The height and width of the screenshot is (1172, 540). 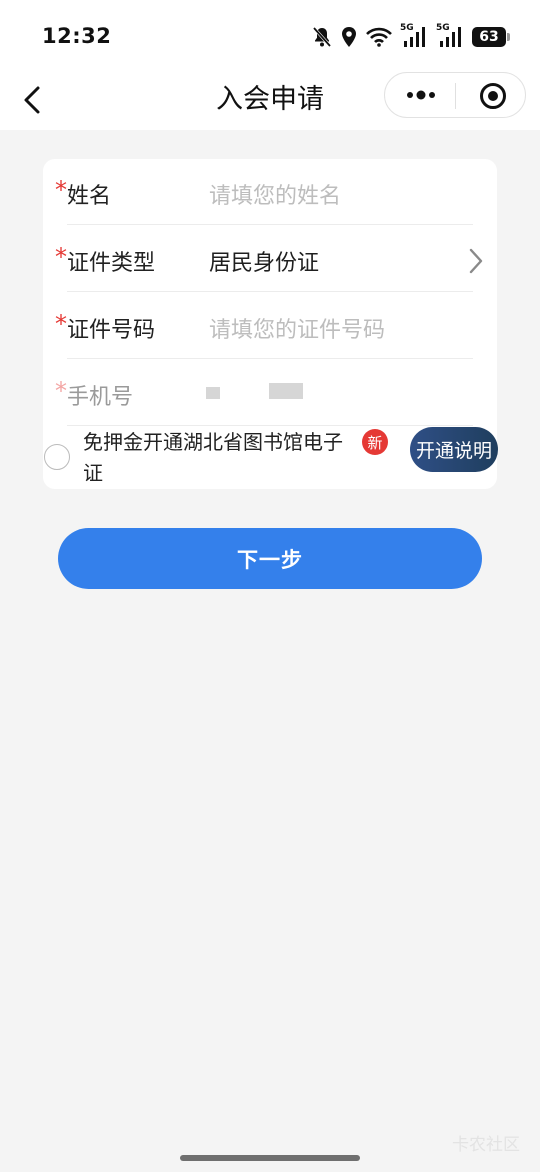 What do you see at coordinates (111, 263) in the screenshot?
I see `id-type-label: 证件类型` at bounding box center [111, 263].